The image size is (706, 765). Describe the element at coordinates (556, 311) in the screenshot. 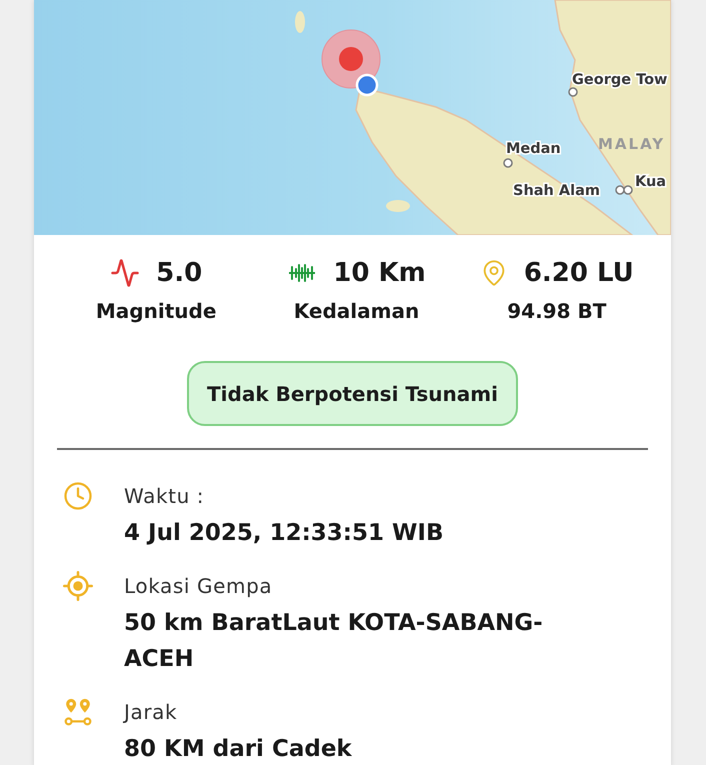

I see `stat-label: 94.98 BT` at that location.